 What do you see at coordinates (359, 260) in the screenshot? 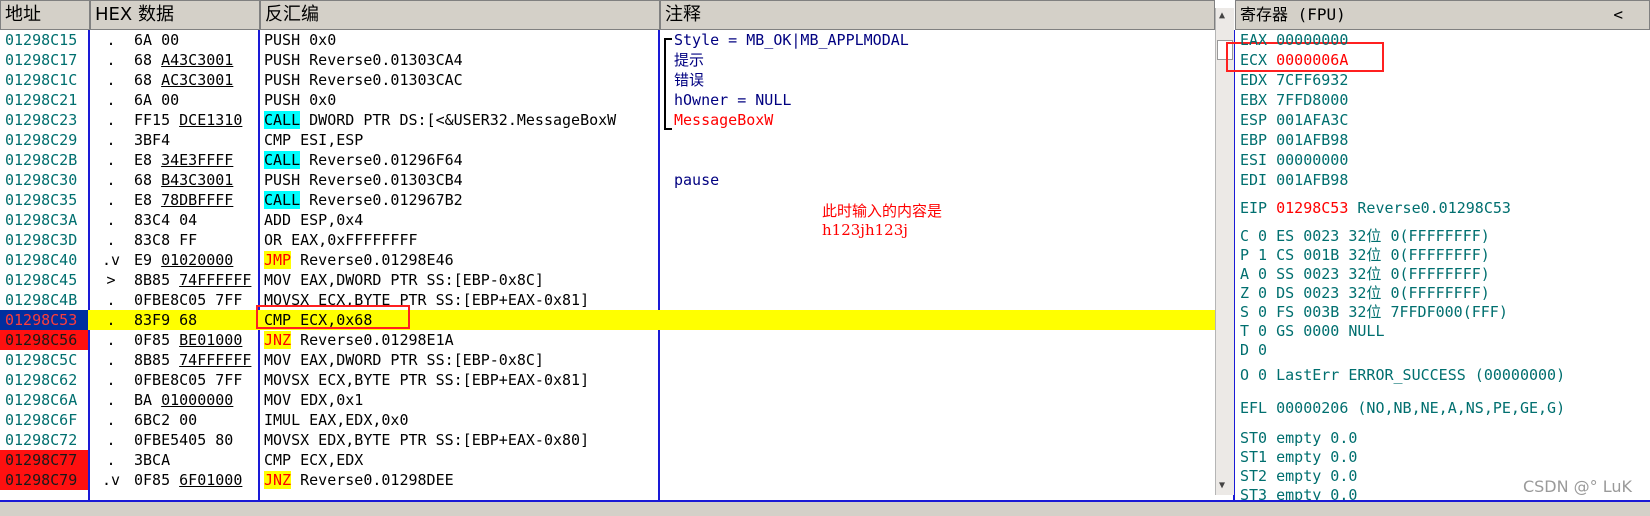
I see `row-disassembly: JMP Reverse0.01298E46` at bounding box center [359, 260].